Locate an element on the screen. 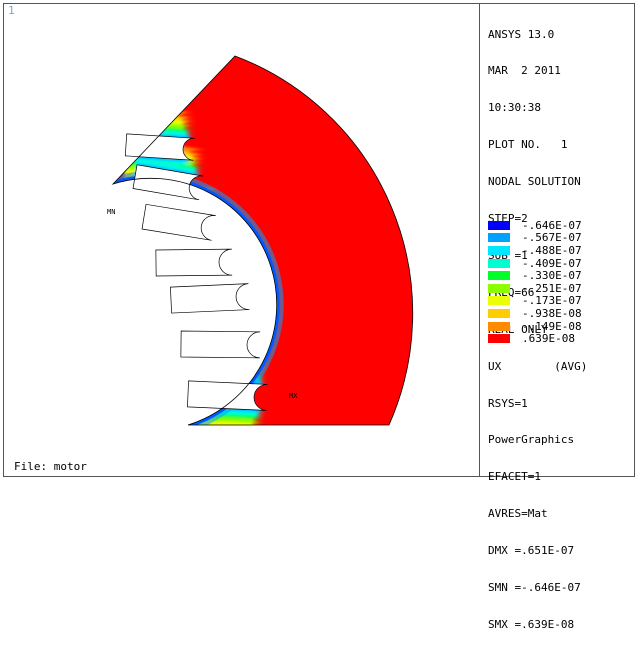 The width and height of the screenshot is (640, 656). info-line: AVRES=Mat is located at coordinates (518, 514).